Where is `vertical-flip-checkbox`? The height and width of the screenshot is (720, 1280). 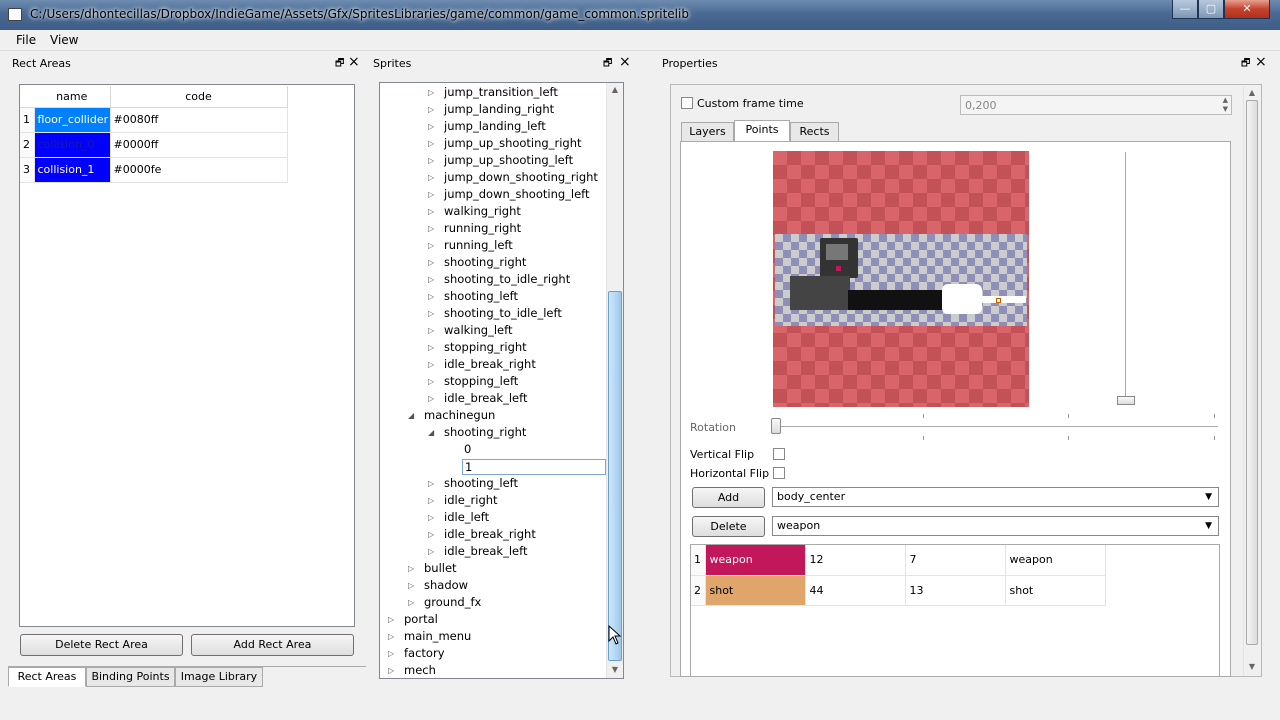 vertical-flip-checkbox is located at coordinates (779, 454).